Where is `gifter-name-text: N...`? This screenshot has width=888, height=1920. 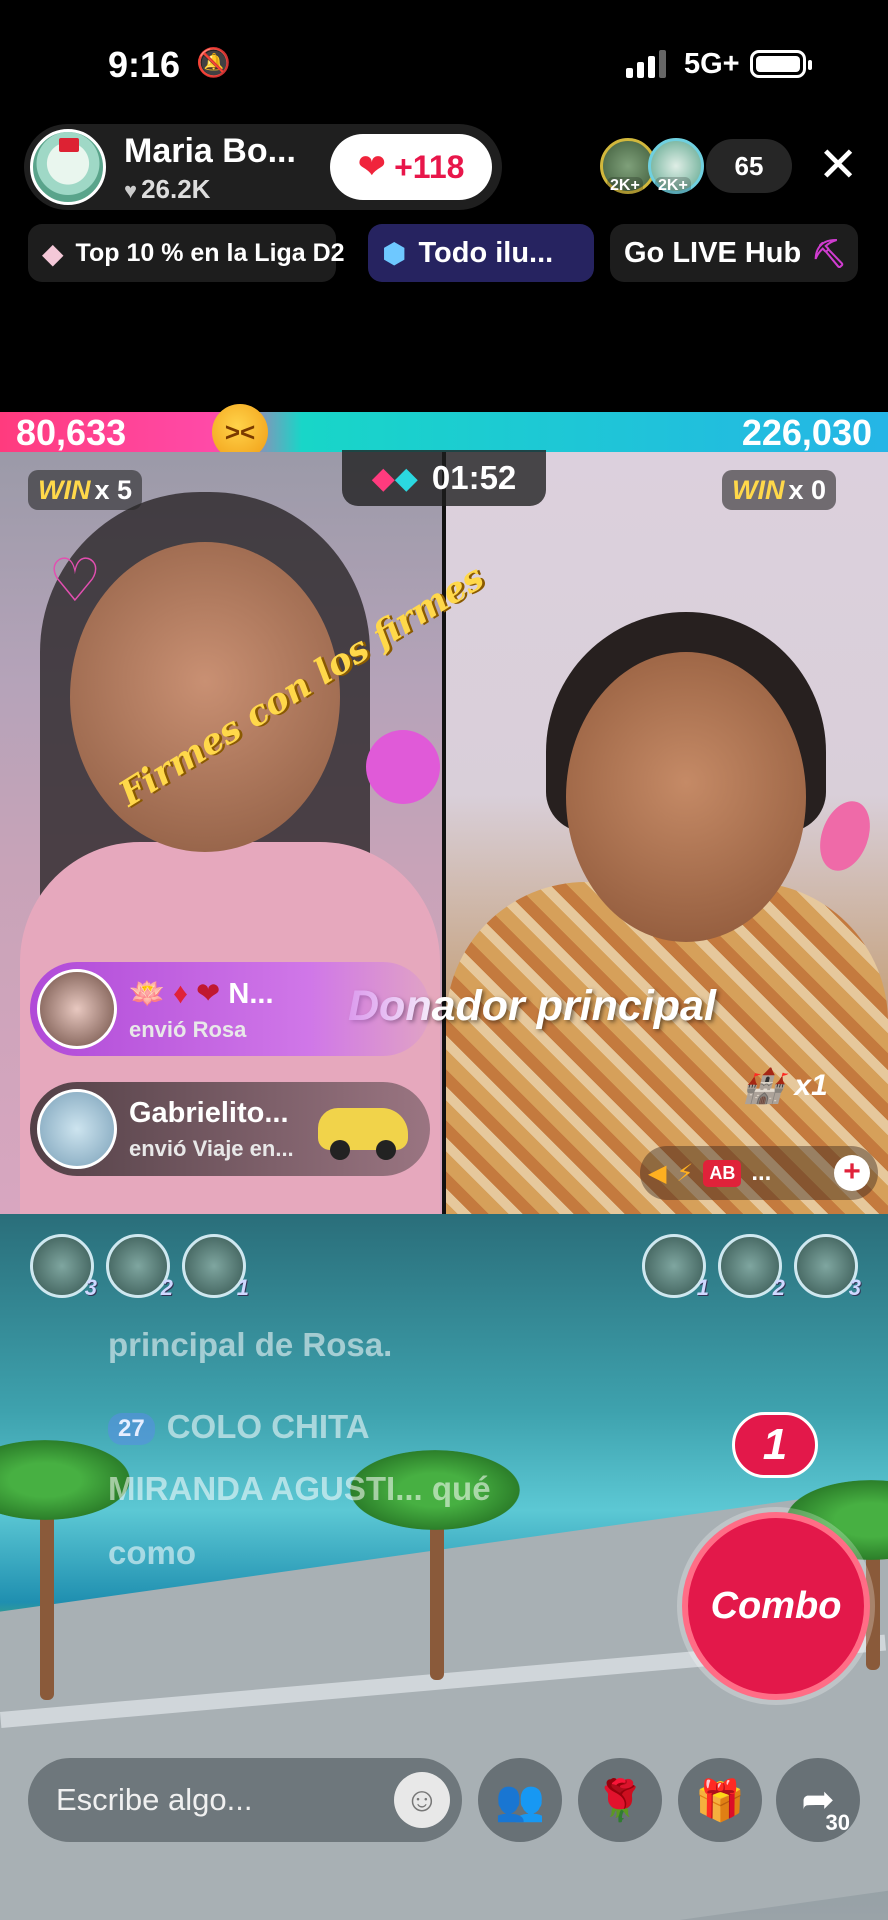 gifter-name-text: N... is located at coordinates (251, 993).